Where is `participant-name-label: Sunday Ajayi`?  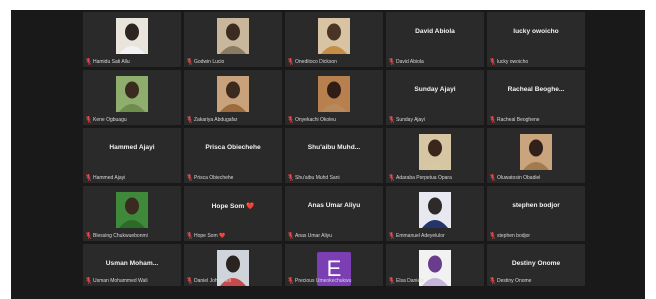
participant-name-label: Sunday Ajayi is located at coordinates (410, 119).